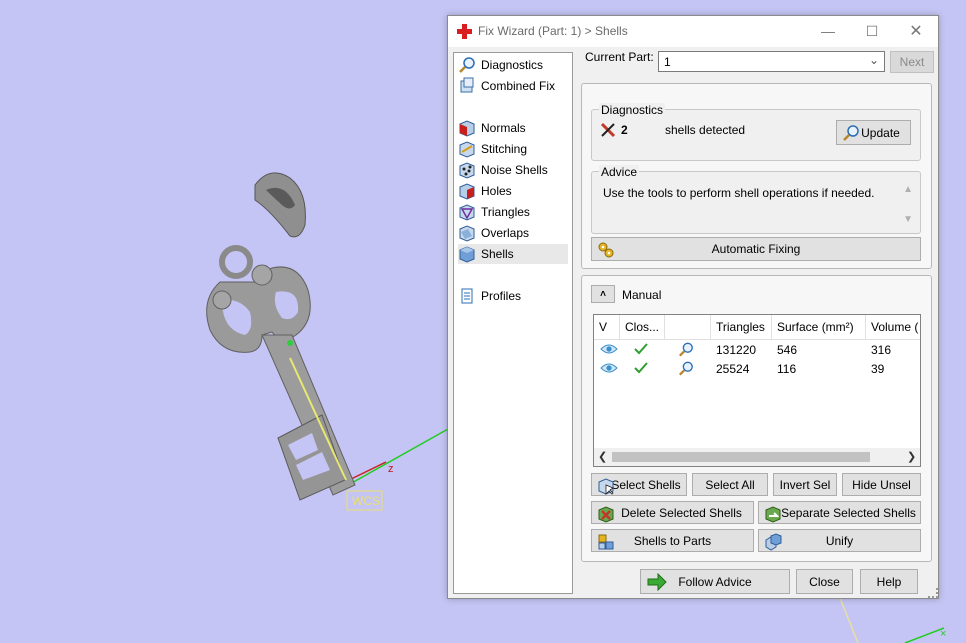  Describe the element at coordinates (730, 484) in the screenshot. I see `select-all-button: Select All` at that location.